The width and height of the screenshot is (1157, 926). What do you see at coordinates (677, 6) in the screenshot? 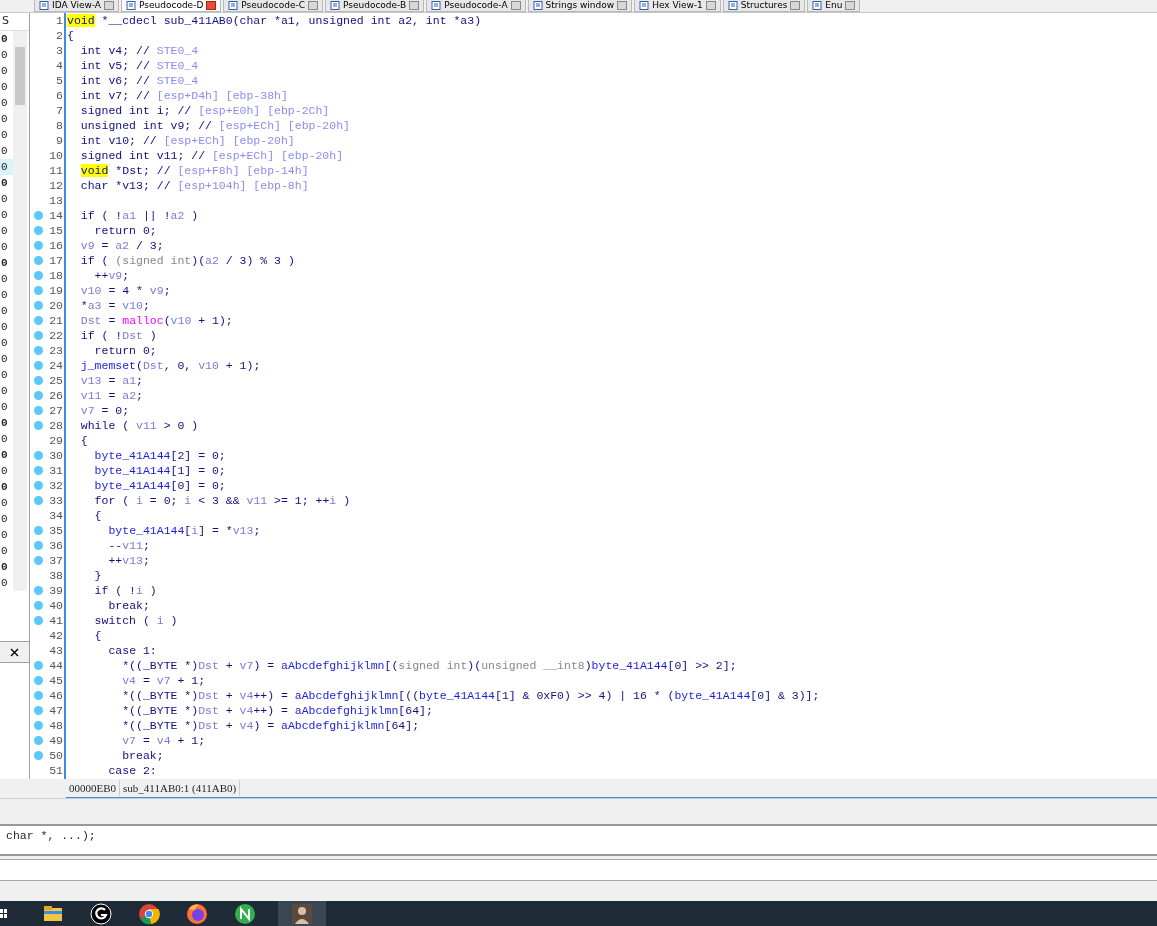
I see `tab: Hex View-1` at bounding box center [677, 6].